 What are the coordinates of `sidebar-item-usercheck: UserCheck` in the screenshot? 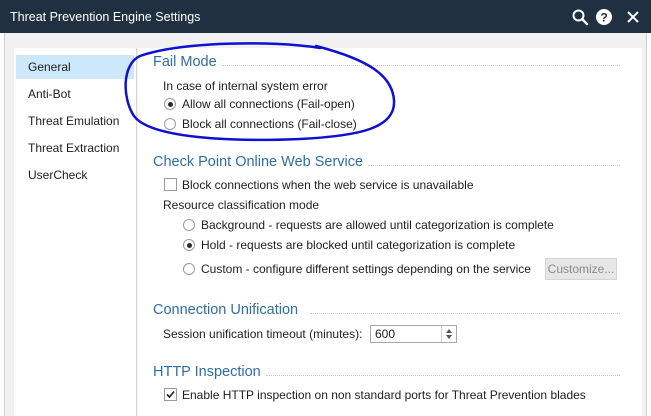 It's located at (75, 175).